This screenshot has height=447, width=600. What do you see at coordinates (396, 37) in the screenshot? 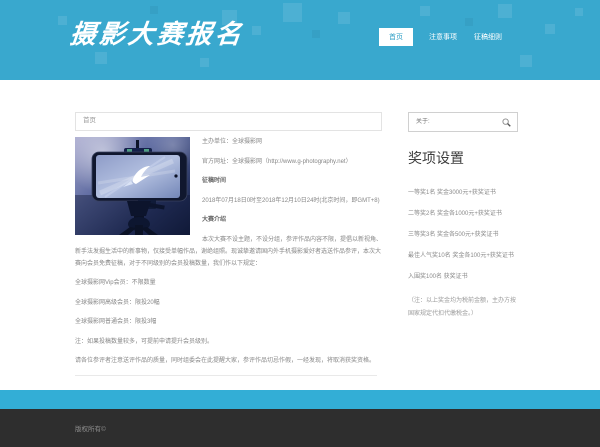
I see `nav-item-home: 首页` at bounding box center [396, 37].